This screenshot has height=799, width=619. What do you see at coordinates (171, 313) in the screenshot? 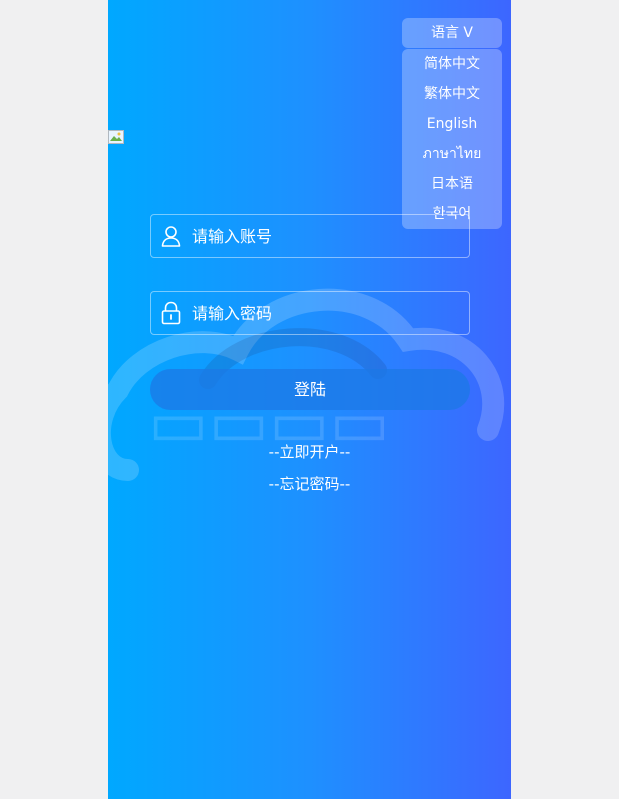
I see `lock-icon` at bounding box center [171, 313].